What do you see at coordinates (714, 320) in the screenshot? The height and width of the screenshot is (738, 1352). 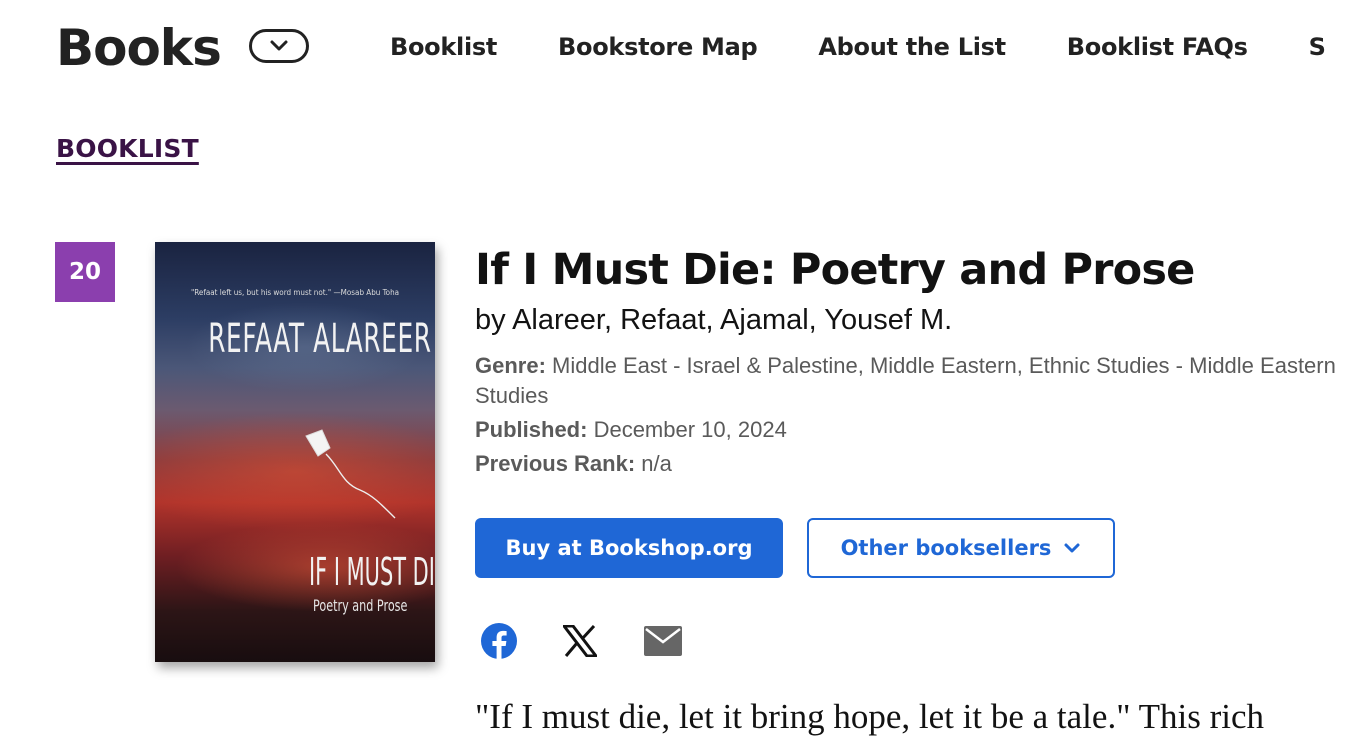 I see `book-author: by Alareer, Refaat, Ajamal, Yousef M.` at bounding box center [714, 320].